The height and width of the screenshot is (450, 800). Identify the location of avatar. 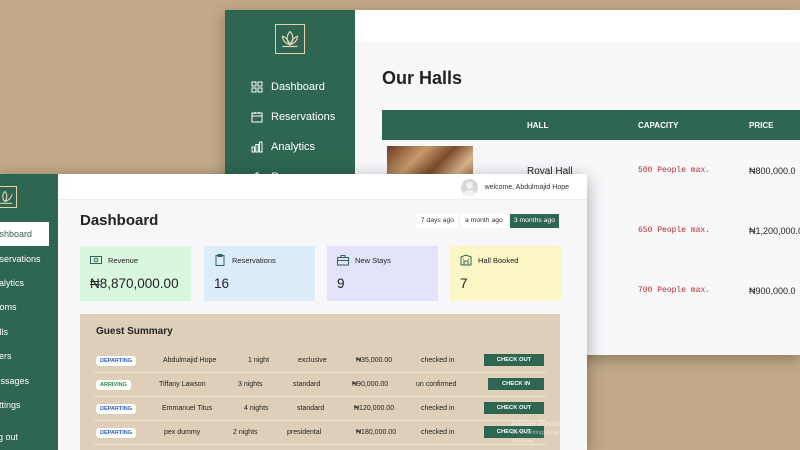
(469, 187).